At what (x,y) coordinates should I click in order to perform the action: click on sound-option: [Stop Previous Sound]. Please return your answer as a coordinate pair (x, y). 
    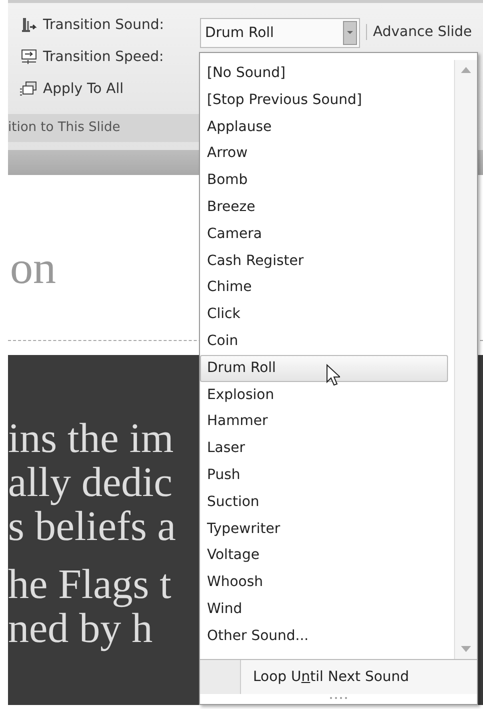
    Looking at the image, I should click on (324, 100).